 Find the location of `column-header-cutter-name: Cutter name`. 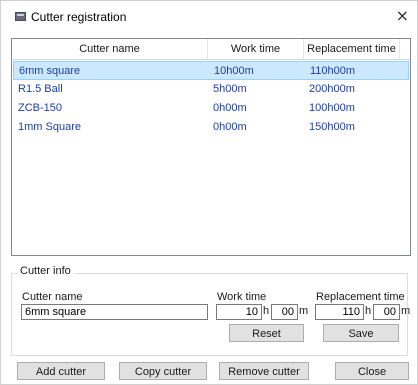

column-header-cutter-name: Cutter name is located at coordinates (110, 49).